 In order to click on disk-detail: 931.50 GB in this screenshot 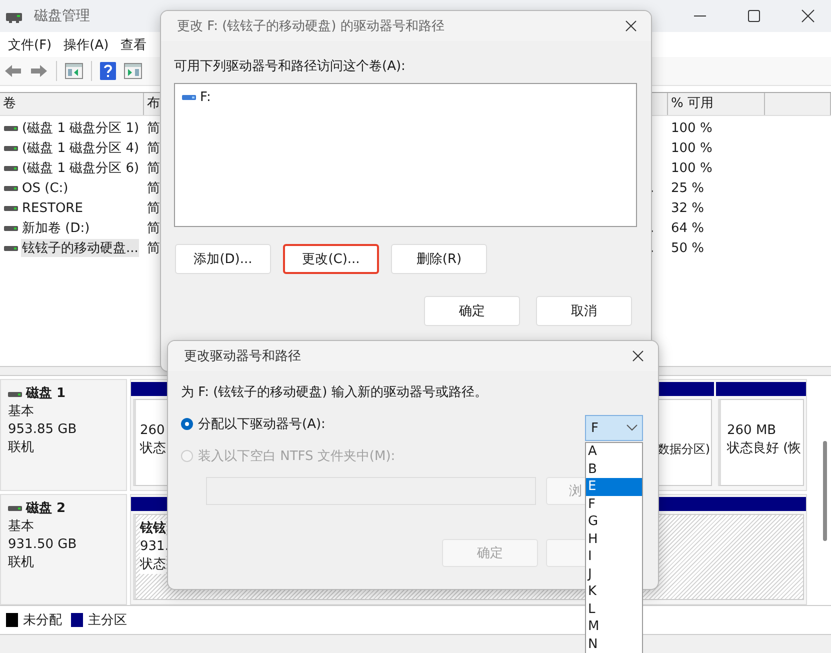, I will do `click(43, 545)`.